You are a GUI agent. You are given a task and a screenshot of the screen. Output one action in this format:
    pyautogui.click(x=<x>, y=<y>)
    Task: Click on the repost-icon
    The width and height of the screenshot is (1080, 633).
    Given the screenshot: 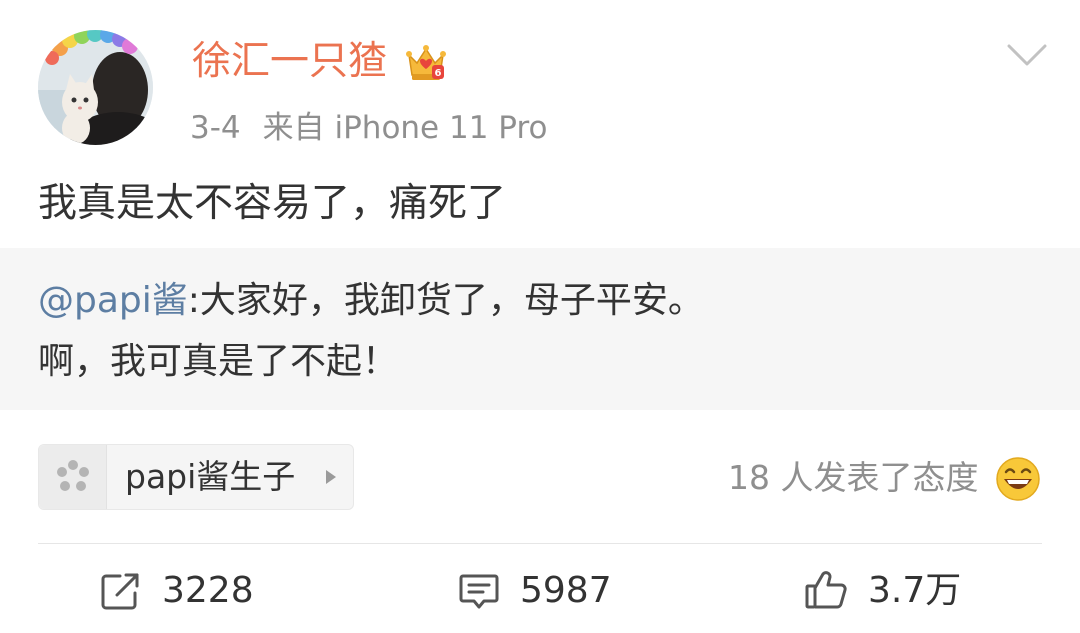 What is the action you would take?
    pyautogui.click(x=120, y=591)
    